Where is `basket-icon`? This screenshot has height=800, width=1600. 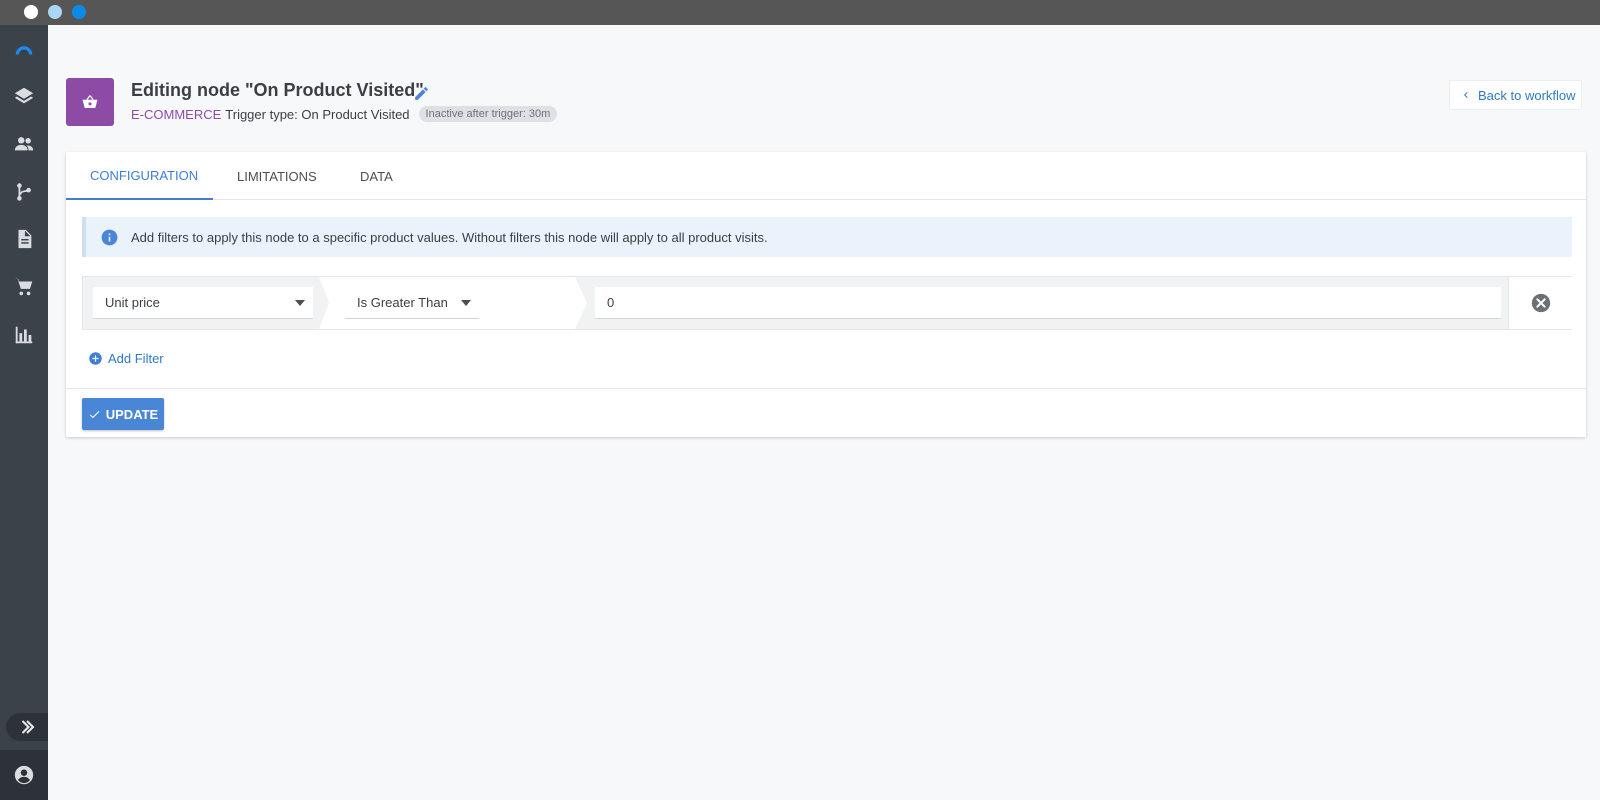 basket-icon is located at coordinates (90, 101).